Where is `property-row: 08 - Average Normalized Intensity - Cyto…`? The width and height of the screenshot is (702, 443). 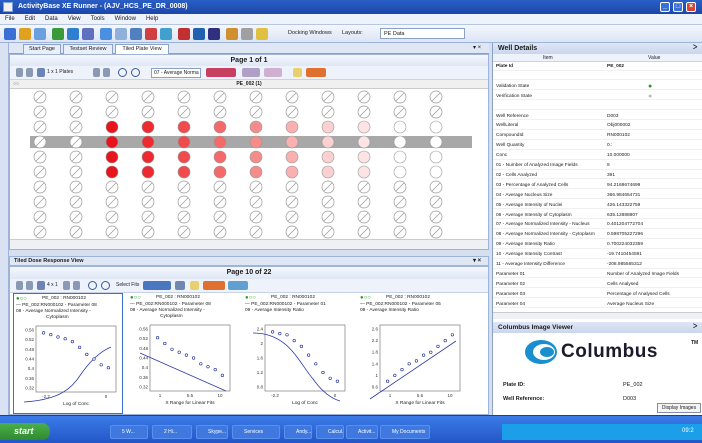
property-row: 08 - Average Normalized Intensity - Cyto… is located at coordinates (597, 235).